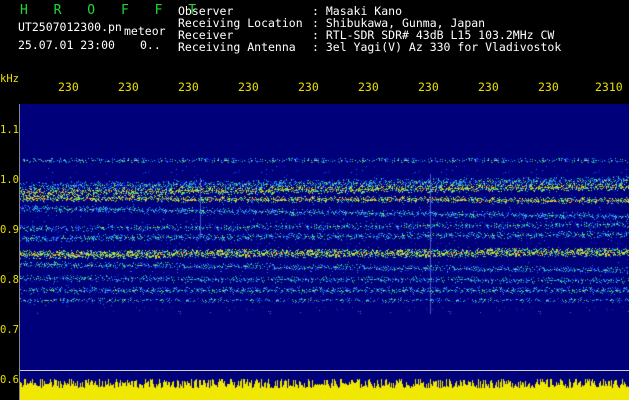 The image size is (629, 400). I want to click on freq-label: 0.8, so click(9, 280).